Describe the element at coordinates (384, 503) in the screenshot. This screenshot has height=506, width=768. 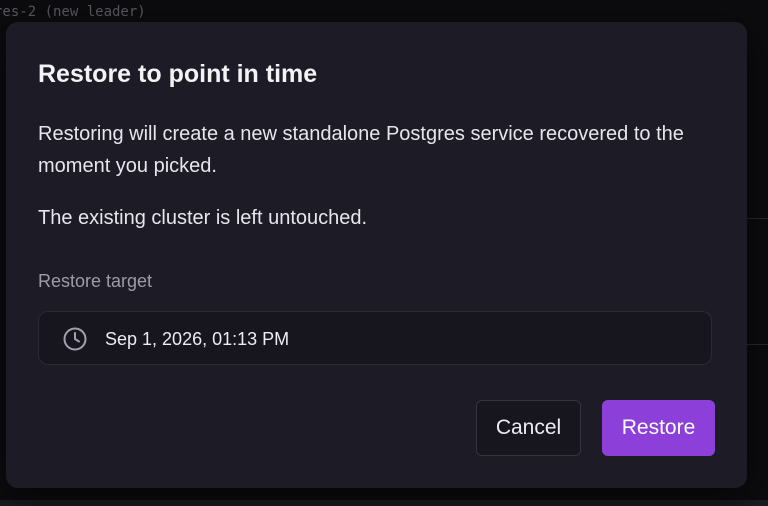
I see `background-bottom-bar` at that location.